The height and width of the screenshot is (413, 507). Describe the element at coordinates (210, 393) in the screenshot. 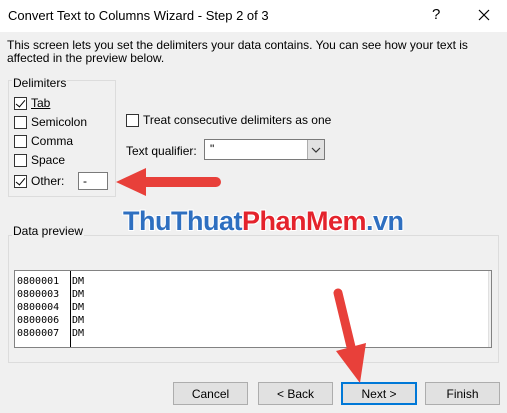

I see `cancel-button: Cancel` at that location.